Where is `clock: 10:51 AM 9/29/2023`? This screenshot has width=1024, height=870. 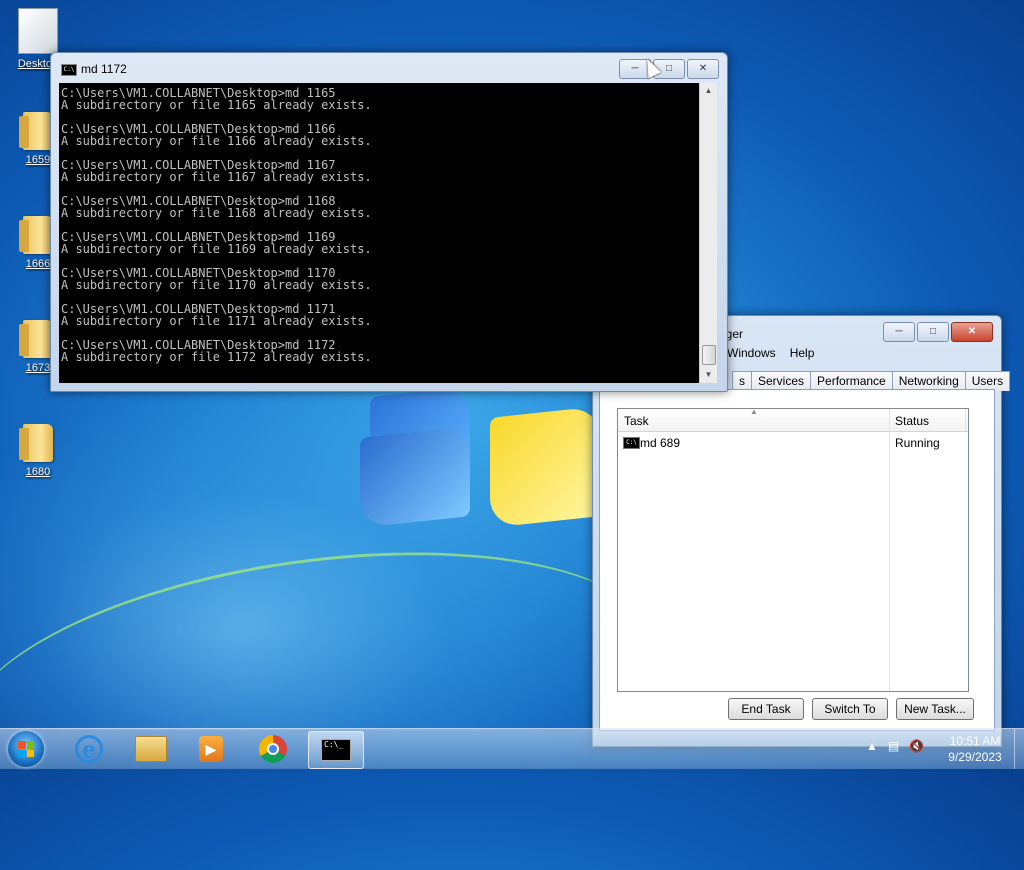 clock: 10:51 AM 9/29/2023 is located at coordinates (975, 749).